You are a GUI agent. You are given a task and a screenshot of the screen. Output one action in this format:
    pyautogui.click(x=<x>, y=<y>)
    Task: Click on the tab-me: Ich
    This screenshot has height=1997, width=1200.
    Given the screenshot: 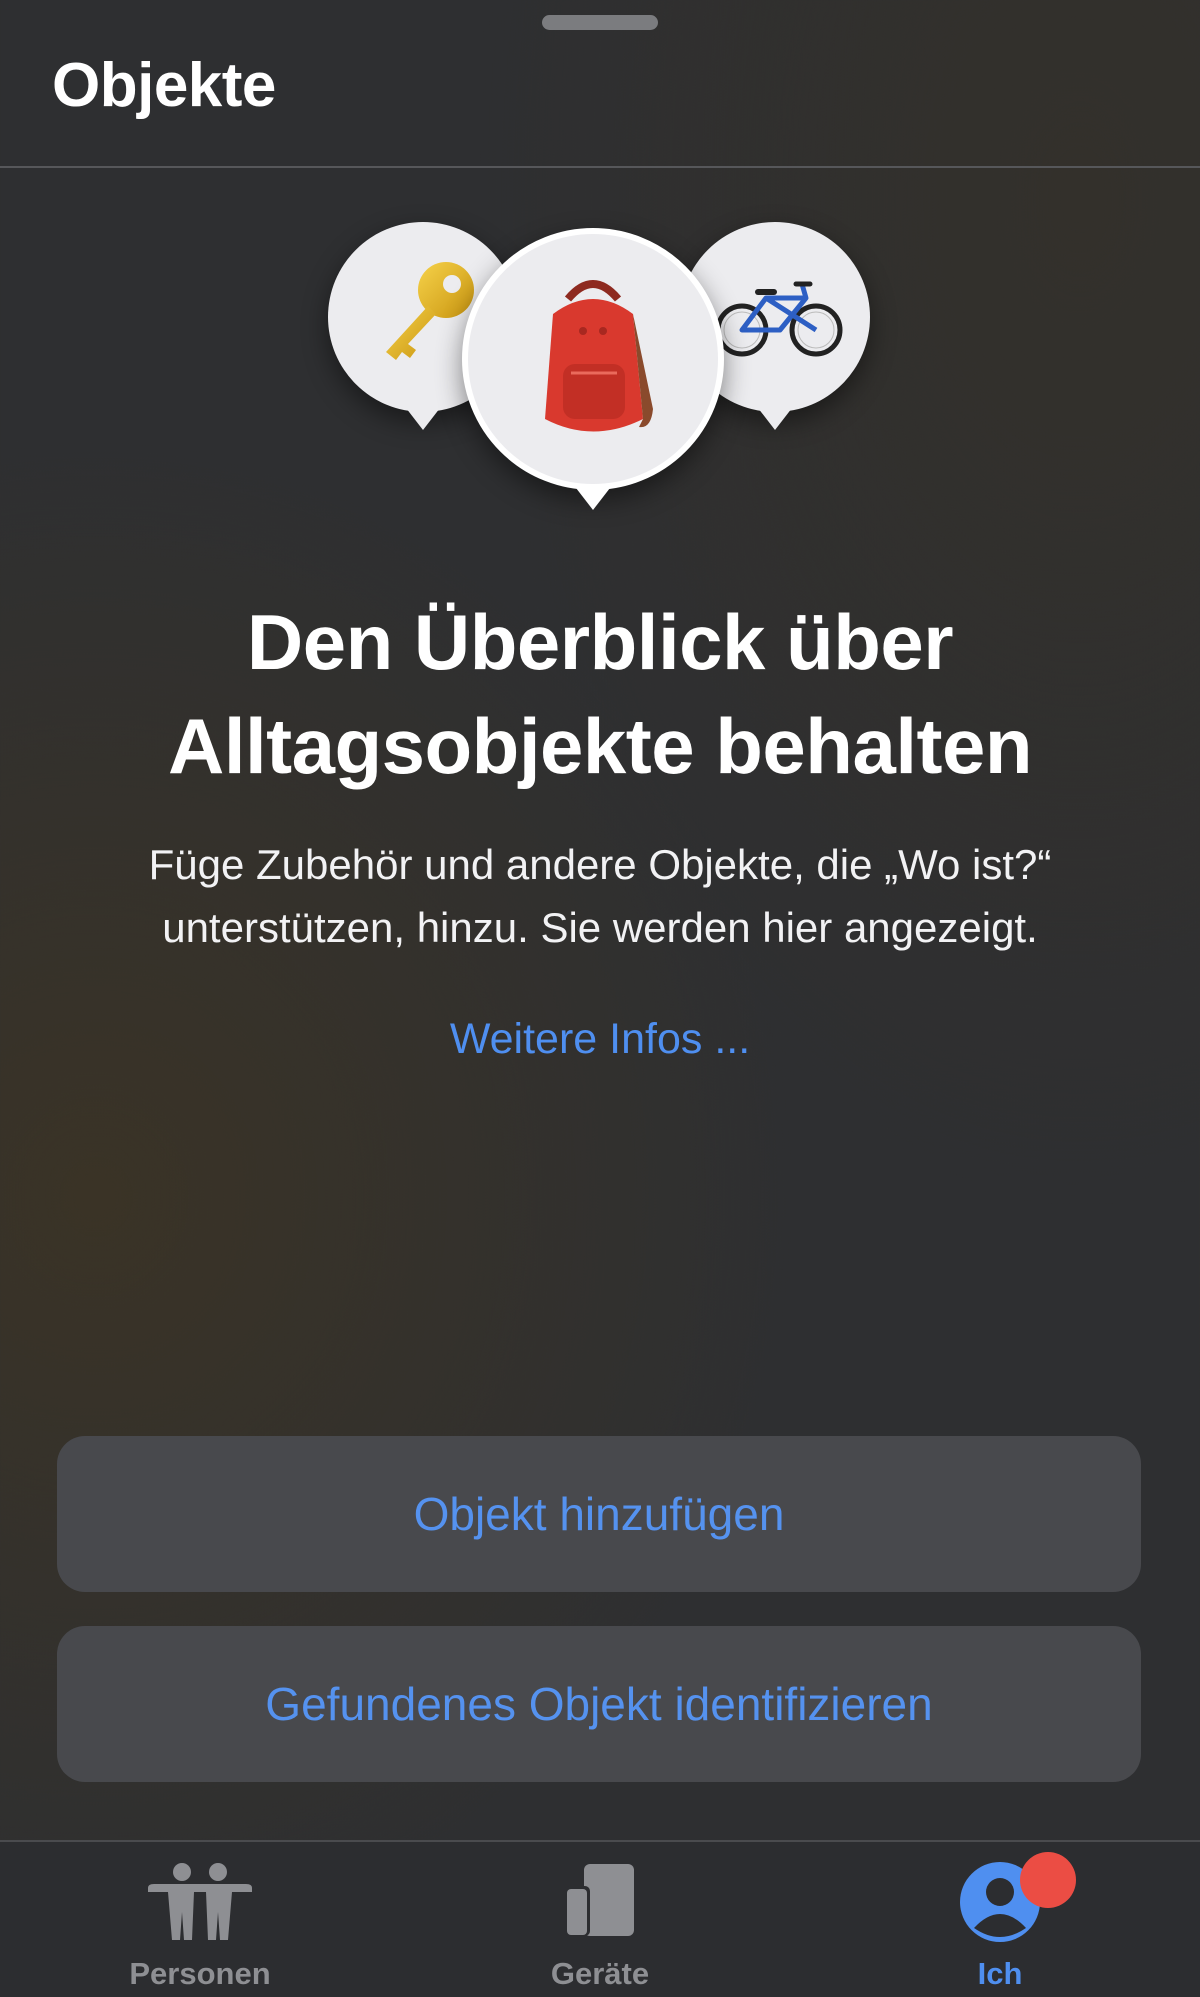 What is the action you would take?
    pyautogui.click(x=1000, y=1919)
    